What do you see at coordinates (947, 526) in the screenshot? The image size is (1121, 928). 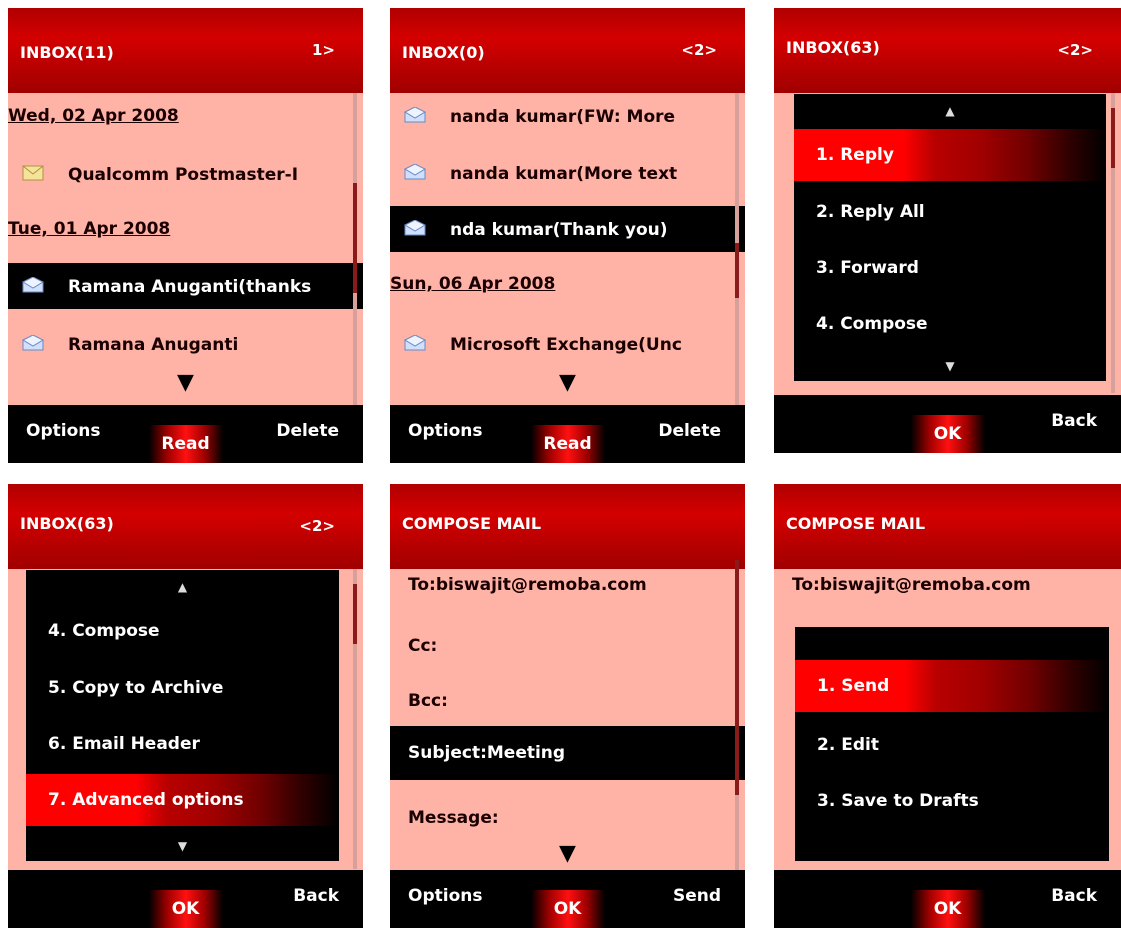 I see `header: COMPOSE MAIL` at bounding box center [947, 526].